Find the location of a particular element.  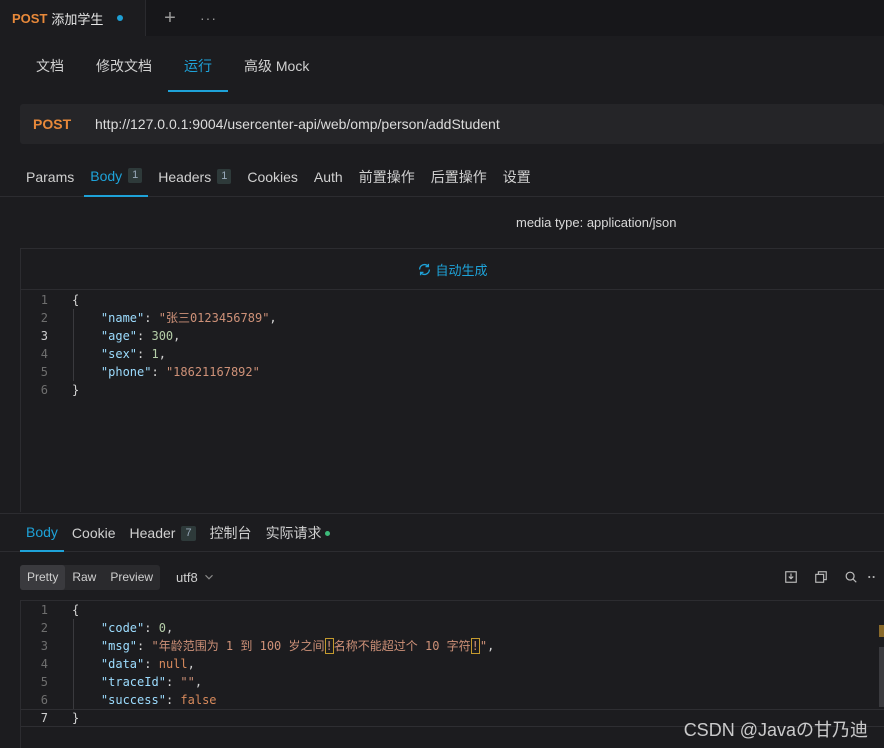

code-line: 6 "success": false is located at coordinates (128, 700).